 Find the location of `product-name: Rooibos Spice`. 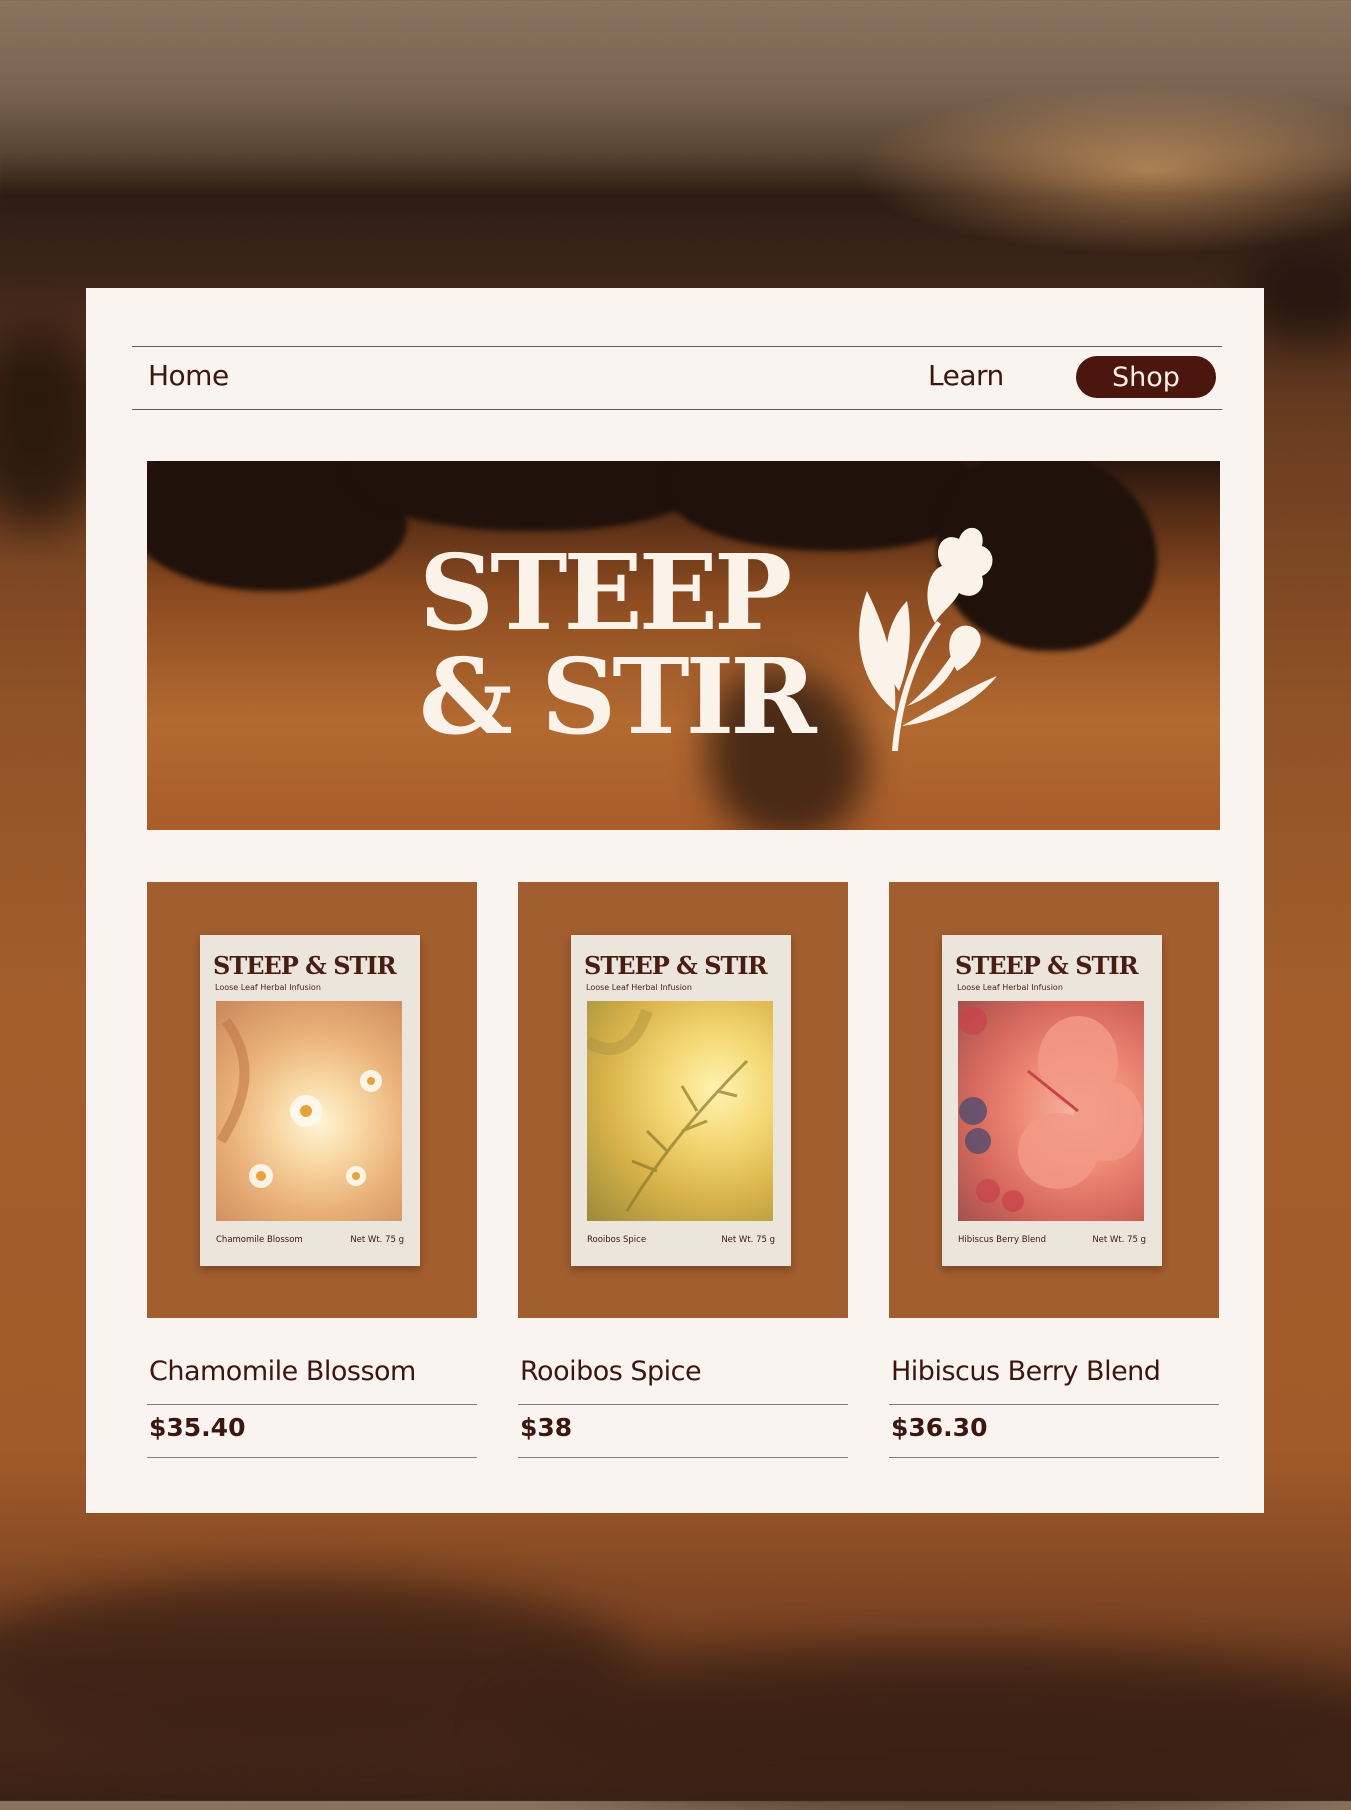

product-name: Rooibos Spice is located at coordinates (683, 1380).